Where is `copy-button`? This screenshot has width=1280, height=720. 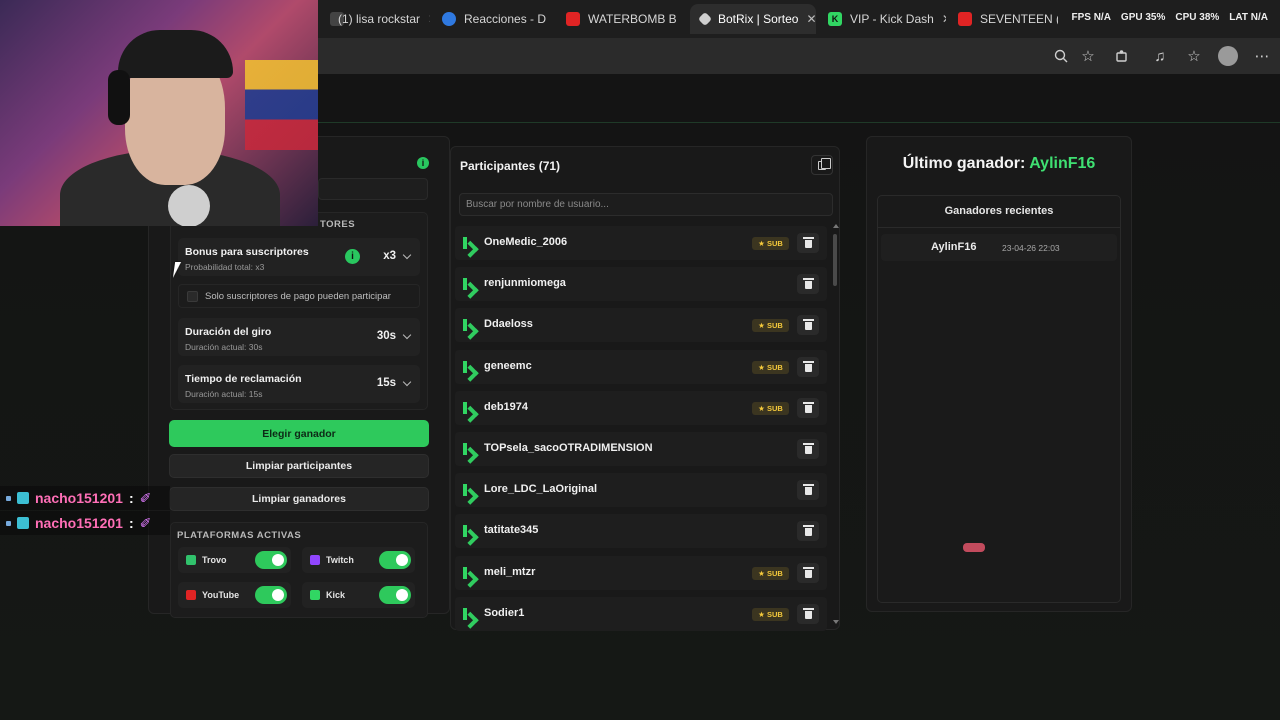
copy-button is located at coordinates (822, 165).